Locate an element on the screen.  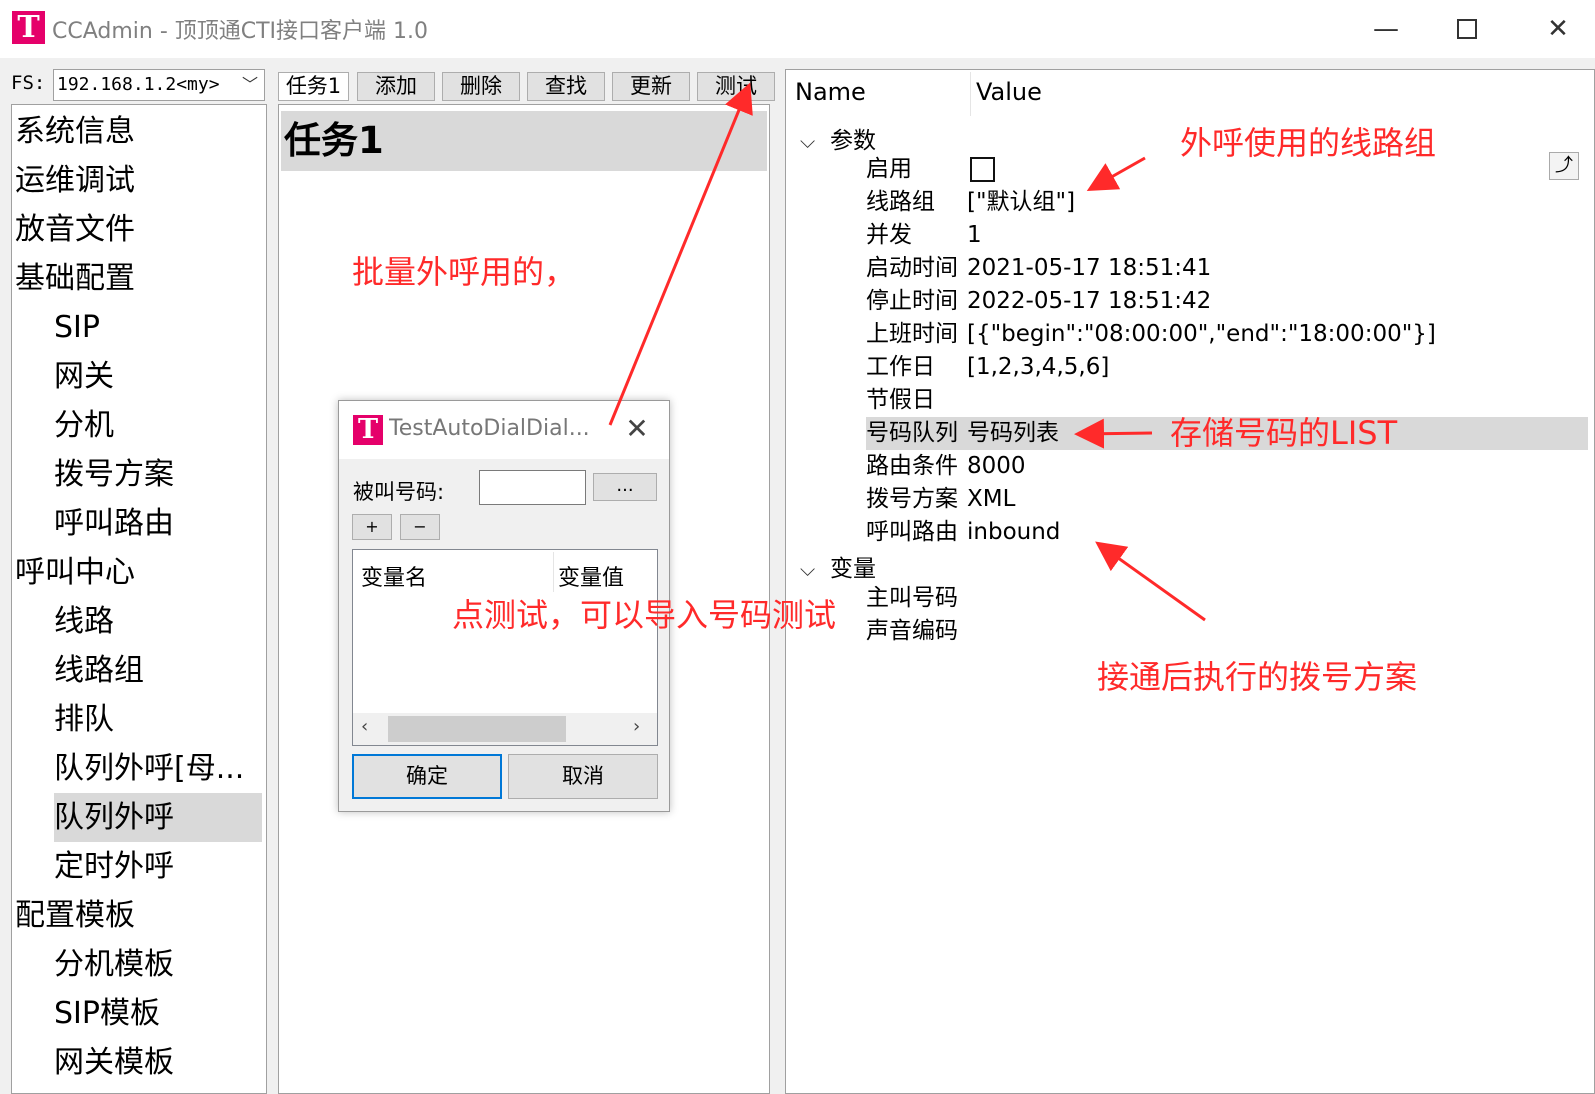
horizontal-scrollbar: ‹ › is located at coordinates (505, 729).